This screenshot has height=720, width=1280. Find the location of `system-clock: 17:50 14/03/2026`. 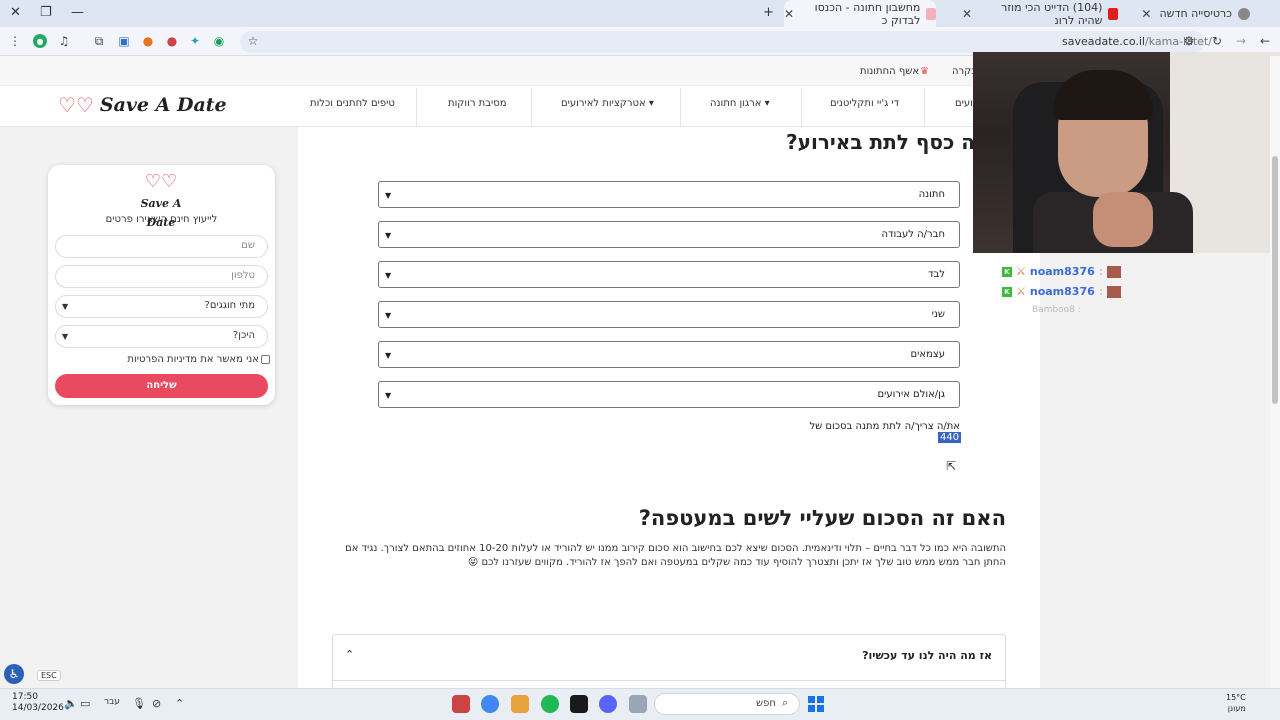

system-clock: 17:50 14/03/2026 is located at coordinates (38, 703).